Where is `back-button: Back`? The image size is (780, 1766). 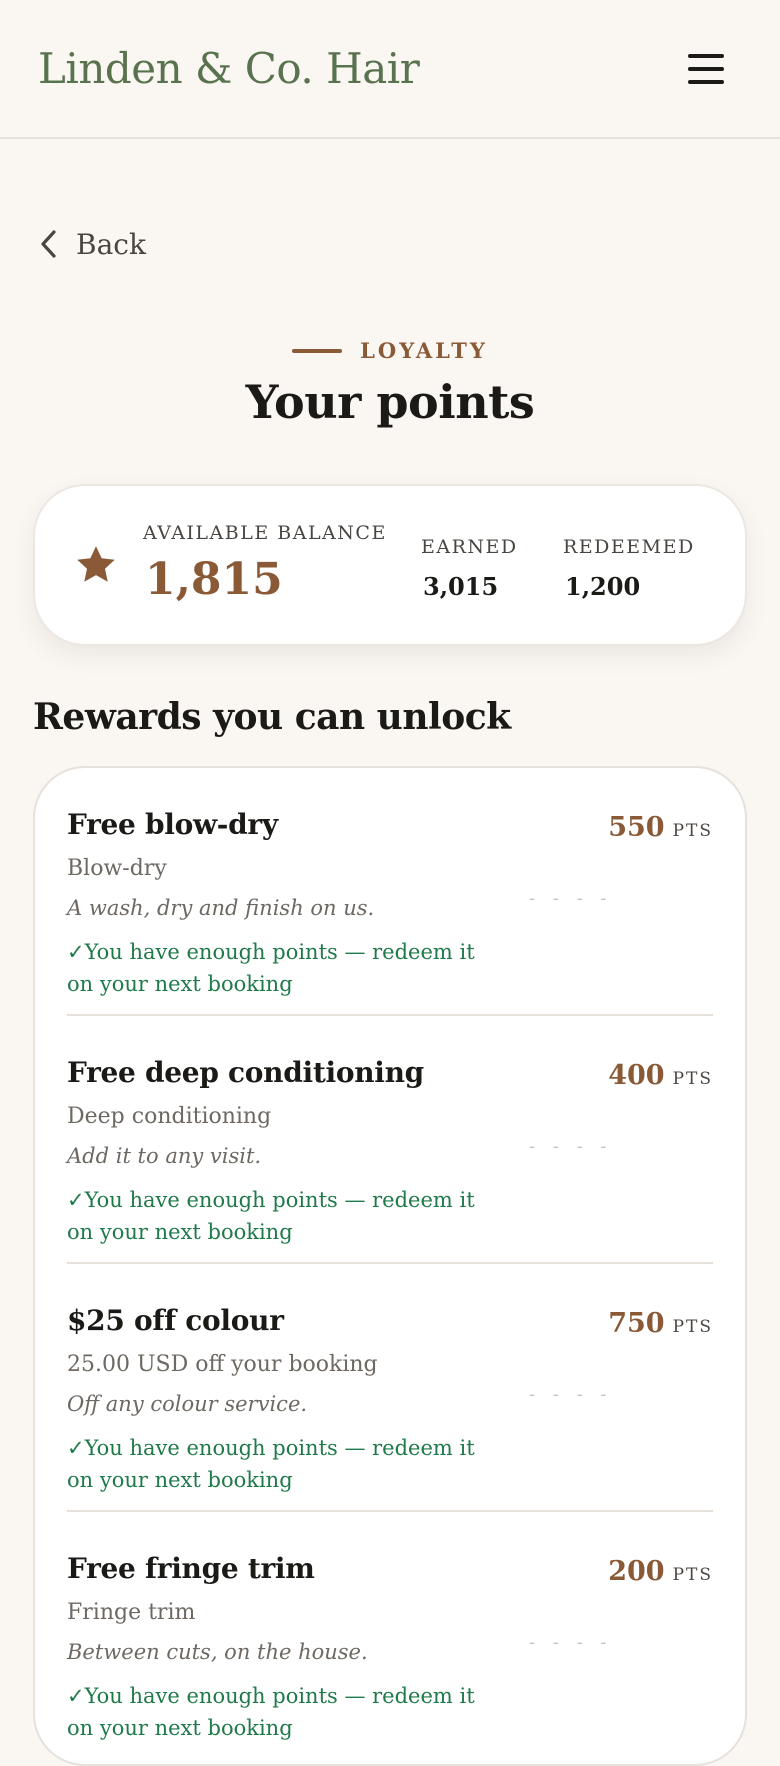
back-button: Back is located at coordinates (92, 244).